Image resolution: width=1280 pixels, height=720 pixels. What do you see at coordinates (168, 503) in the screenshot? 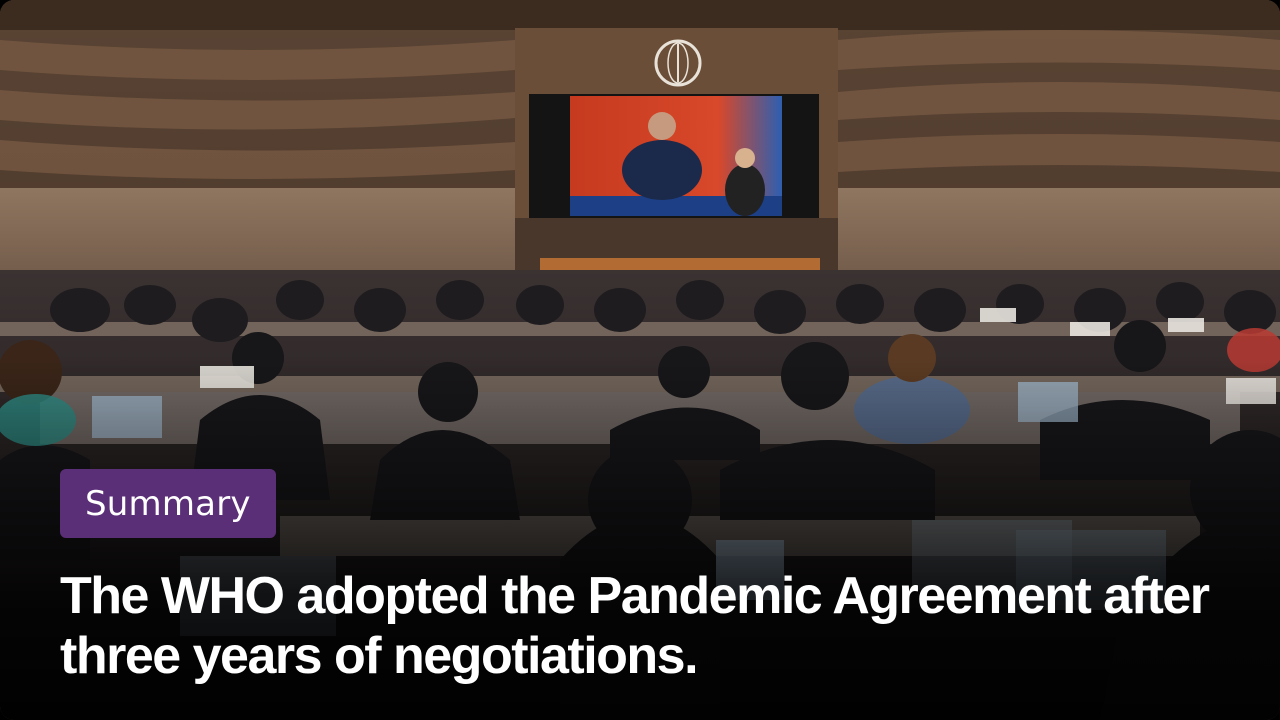
I see `summary-tag: Summary` at bounding box center [168, 503].